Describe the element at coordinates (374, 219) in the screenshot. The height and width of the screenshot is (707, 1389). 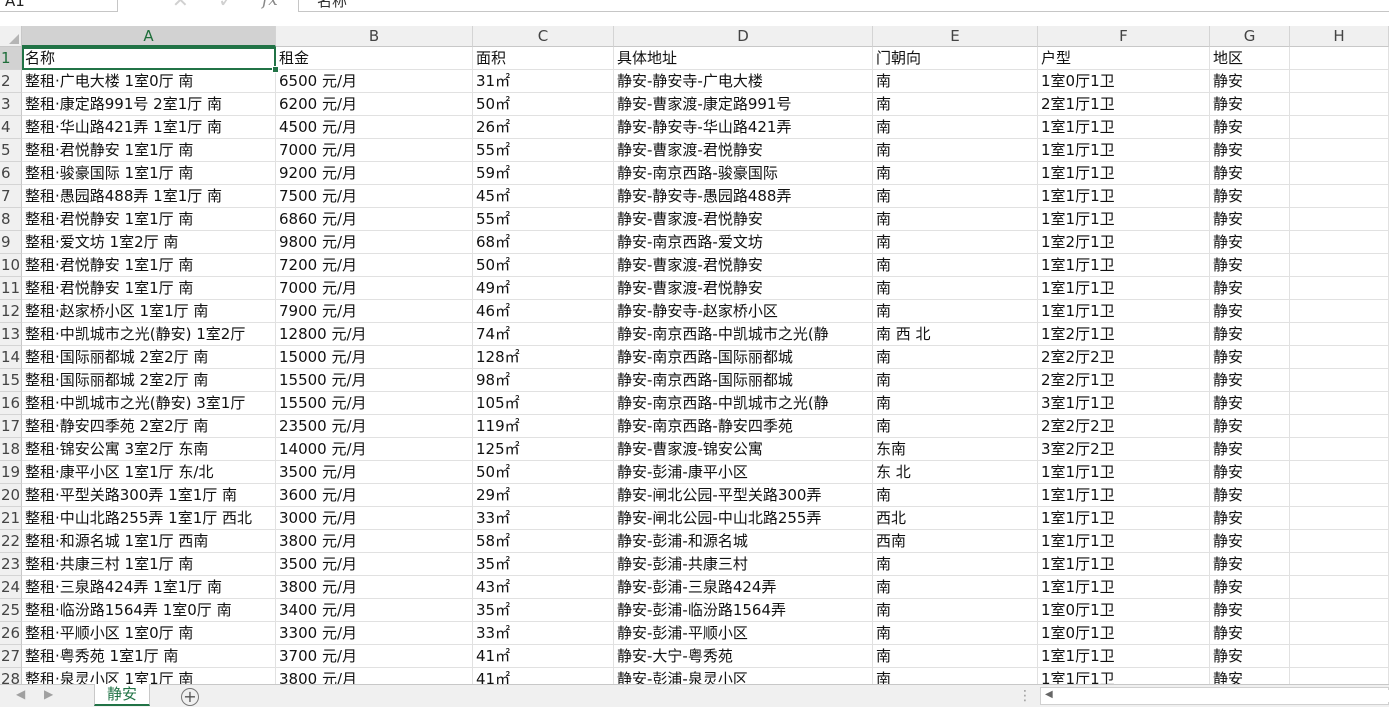
I see `table-cell: 6860 元/月` at that location.